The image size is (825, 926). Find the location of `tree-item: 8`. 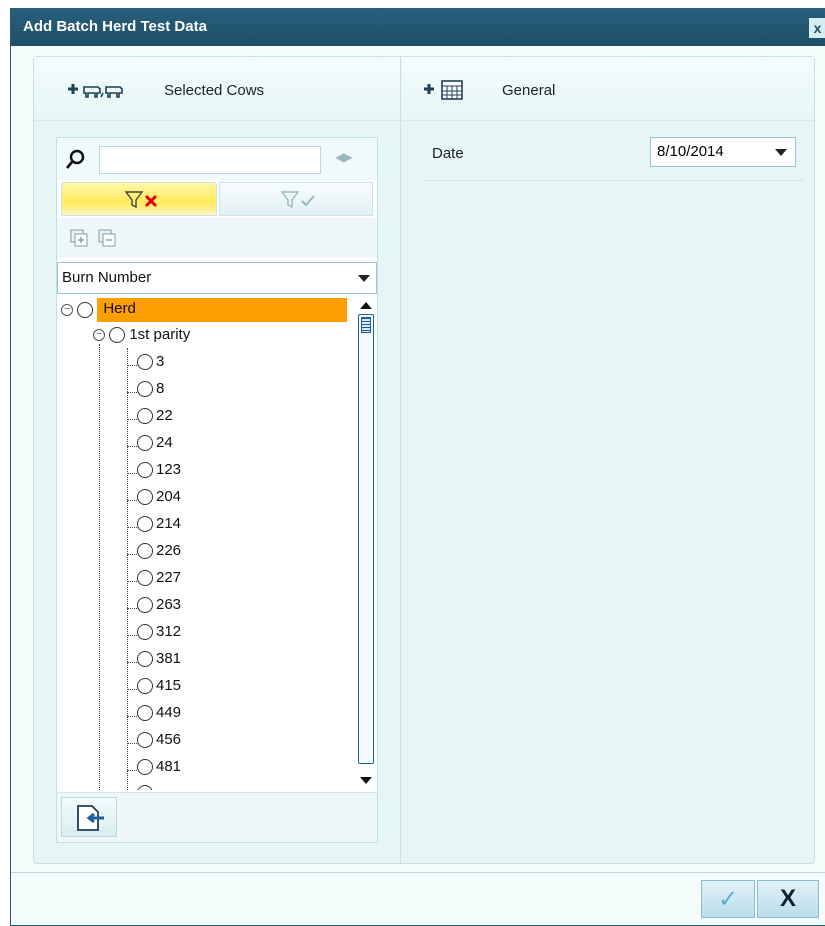

tree-item: 8 is located at coordinates (150, 392).